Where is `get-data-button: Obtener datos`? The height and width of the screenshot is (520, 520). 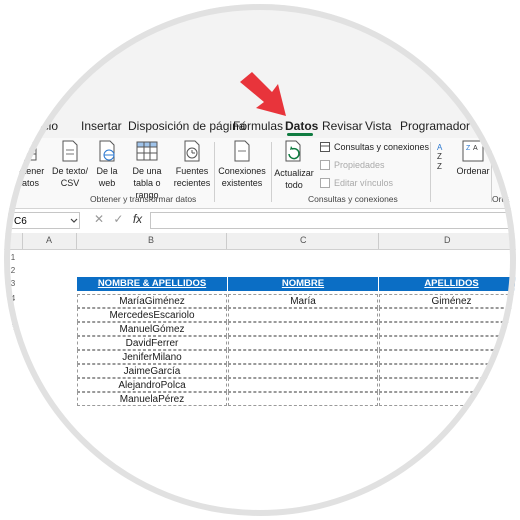
get-data-button: Obtener datos is located at coordinates (28, 164).